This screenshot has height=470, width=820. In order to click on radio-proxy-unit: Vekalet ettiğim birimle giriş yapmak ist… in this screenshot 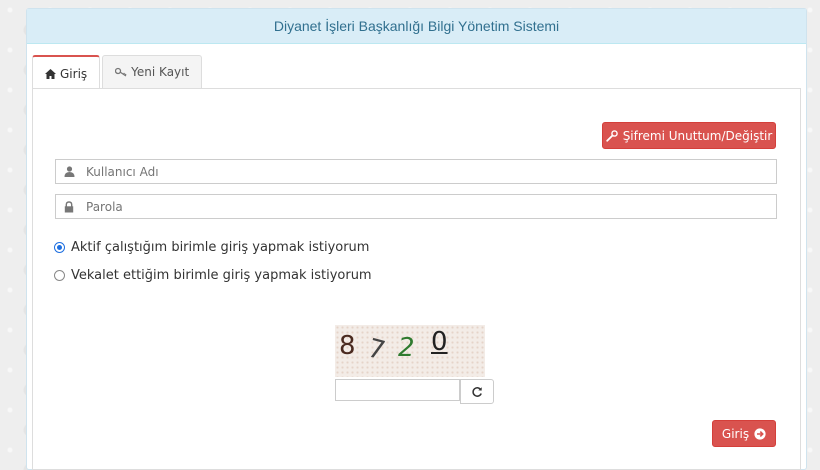, I will do `click(213, 275)`.